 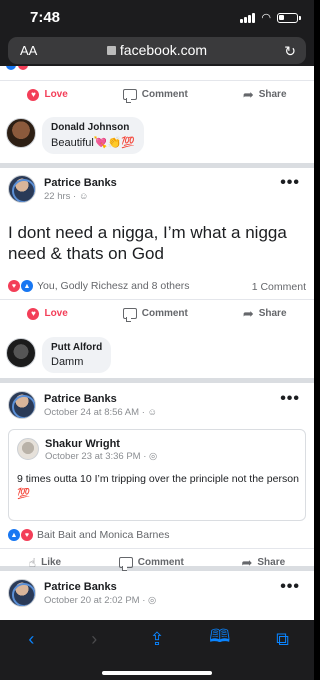 What do you see at coordinates (77, 355) in the screenshot?
I see `comment-bubble: Putt Alford Damm` at bounding box center [77, 355].